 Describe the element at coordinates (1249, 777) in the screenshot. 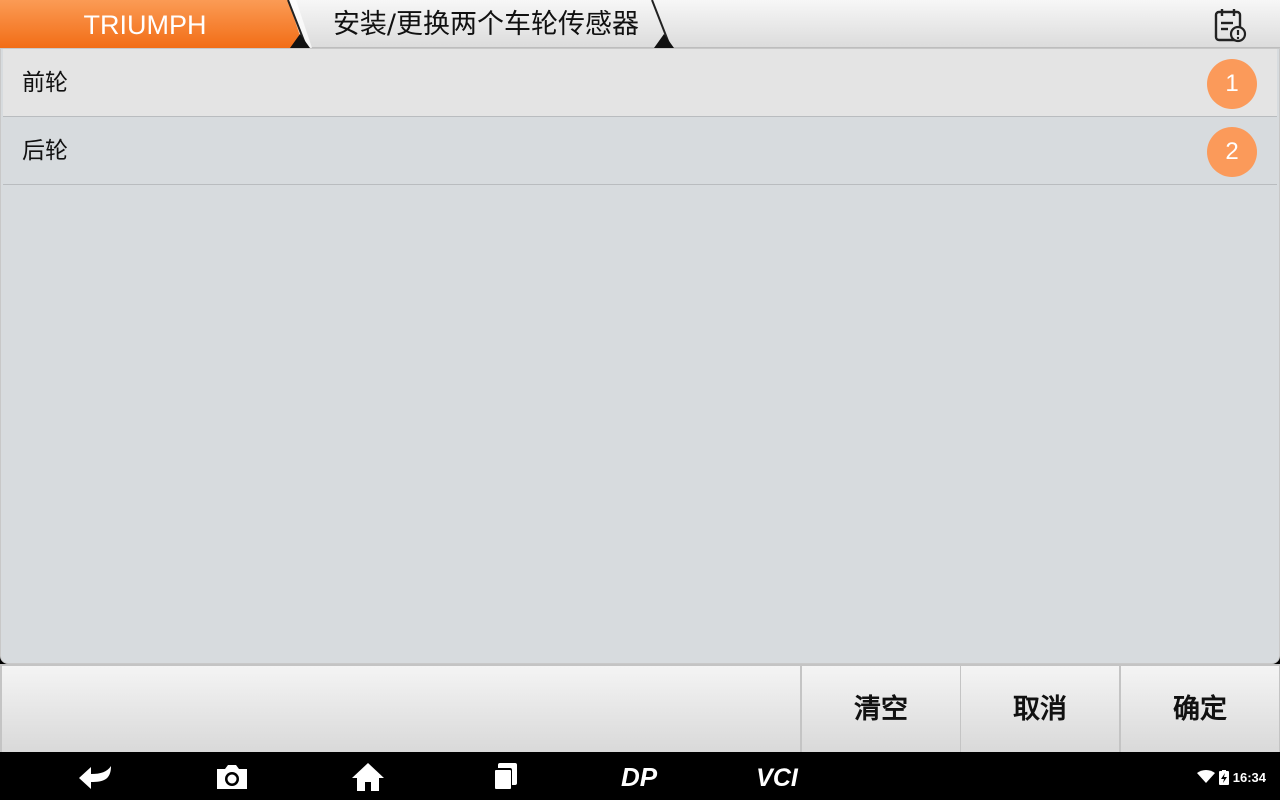

I see `clock: 16:34` at that location.